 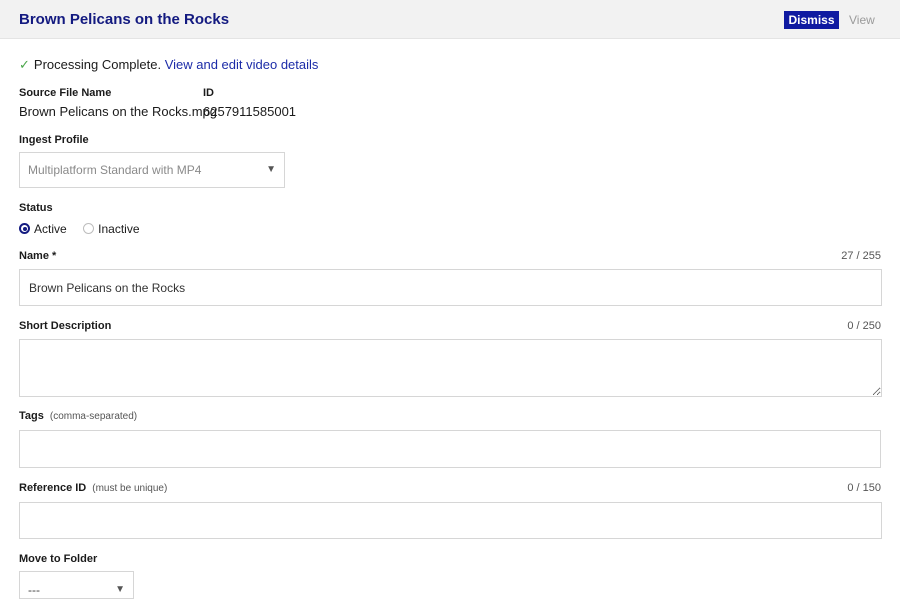 What do you see at coordinates (450, 19) in the screenshot?
I see `page-header: Brown Pelicans on the Rocks Dismiss View` at bounding box center [450, 19].